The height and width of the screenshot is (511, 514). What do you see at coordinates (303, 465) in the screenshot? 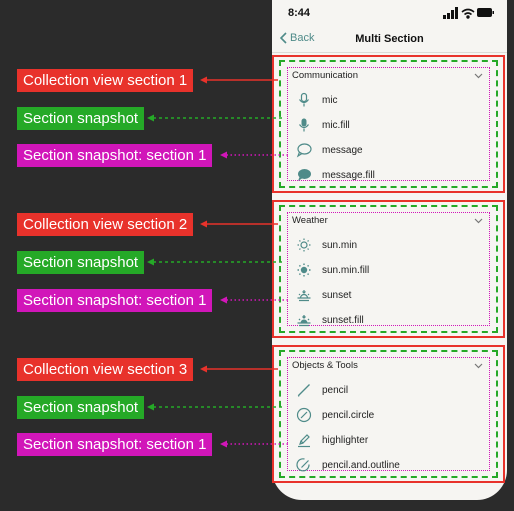
I see `pencil-and-outline-icon` at bounding box center [303, 465].